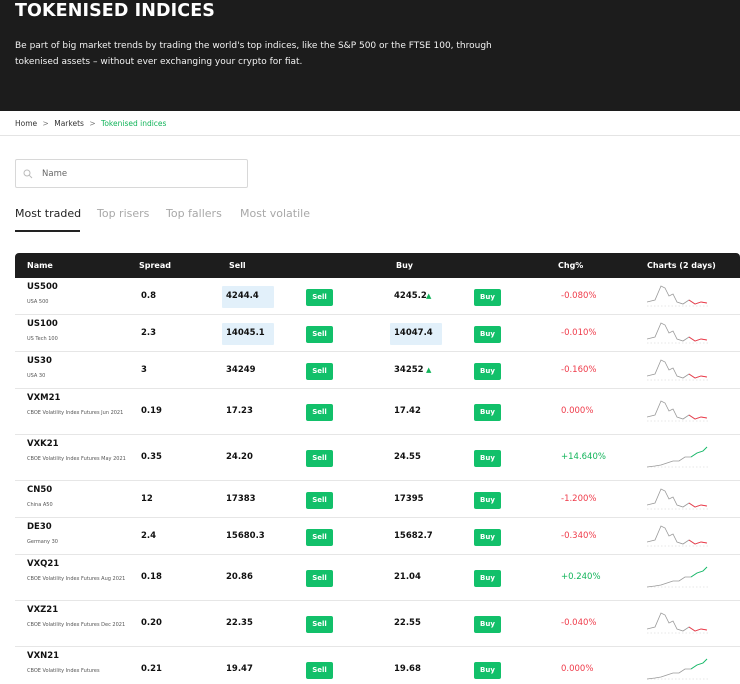 Image resolution: width=740 pixels, height=684 pixels. Describe the element at coordinates (194, 214) in the screenshot. I see `tab-top-fallers: Top fallers` at that location.